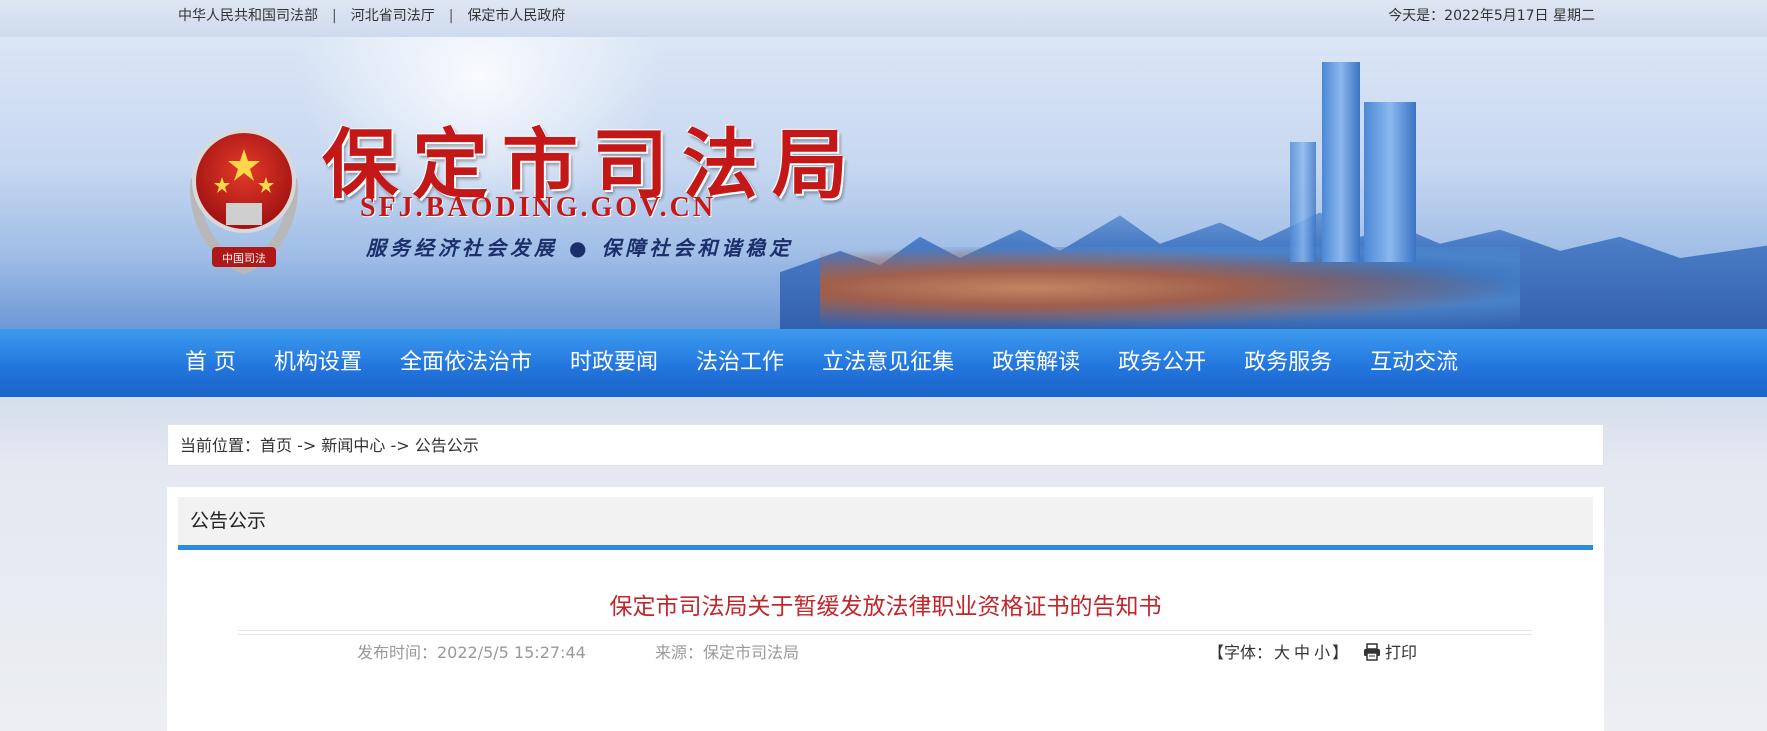  I want to click on font-size-switcher: 【字体：大中小】, so click(1278, 653).